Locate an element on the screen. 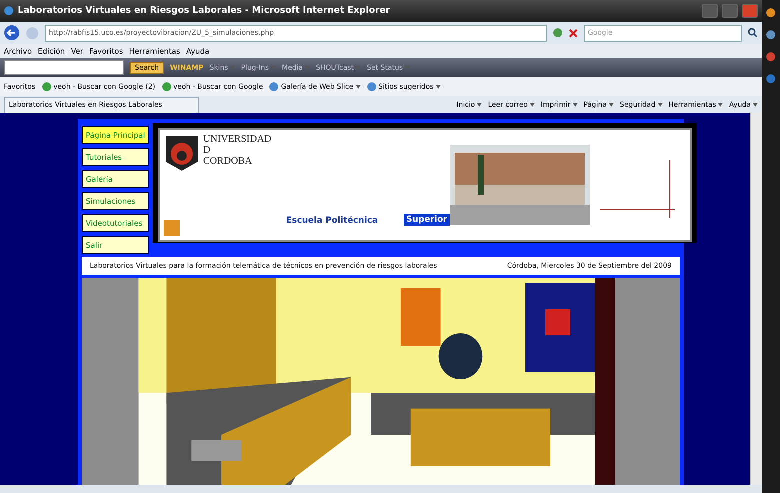 This screenshot has height=493, width=780. toolbar-search-field is located at coordinates (64, 67).